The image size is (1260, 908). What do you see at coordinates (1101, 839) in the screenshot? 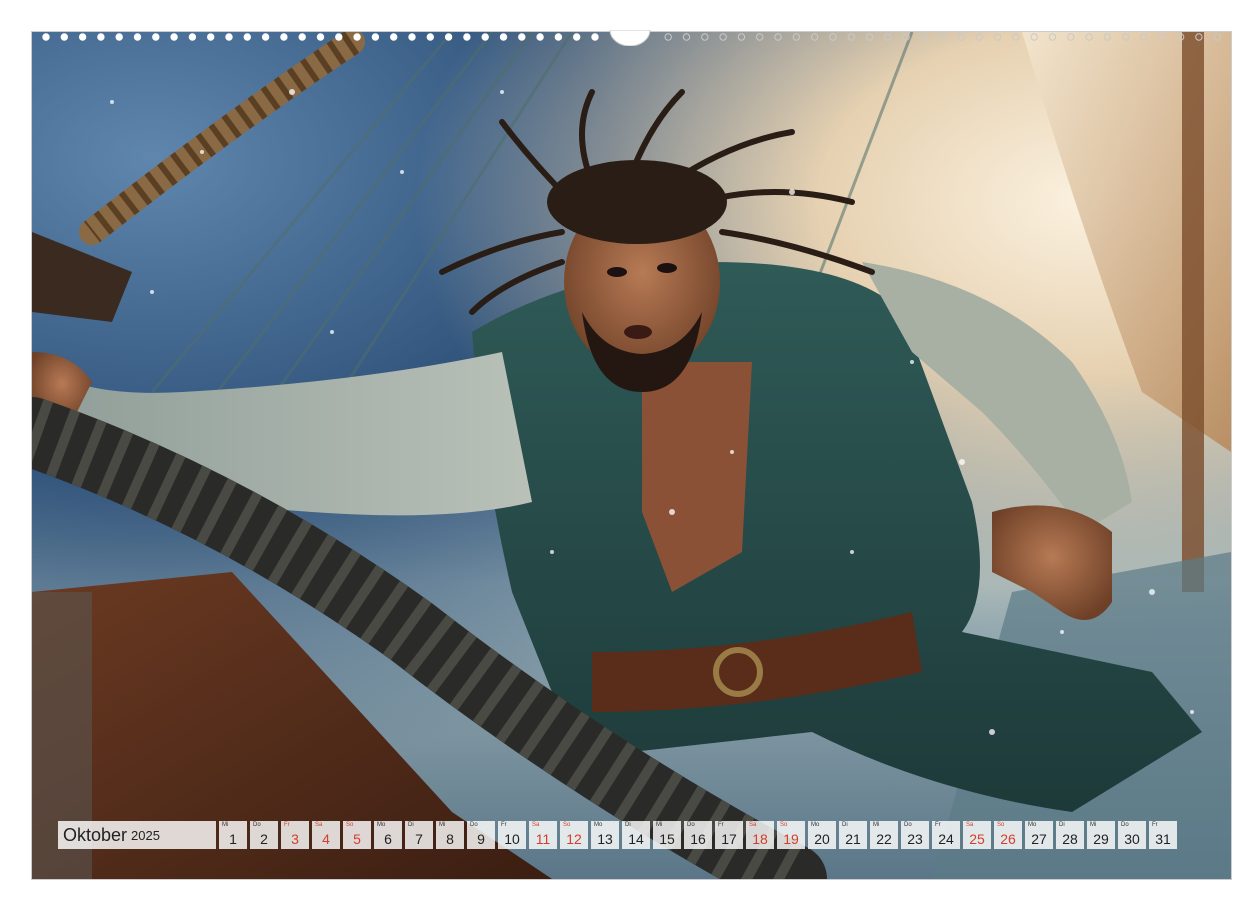
I see `day-number: 29` at bounding box center [1101, 839].